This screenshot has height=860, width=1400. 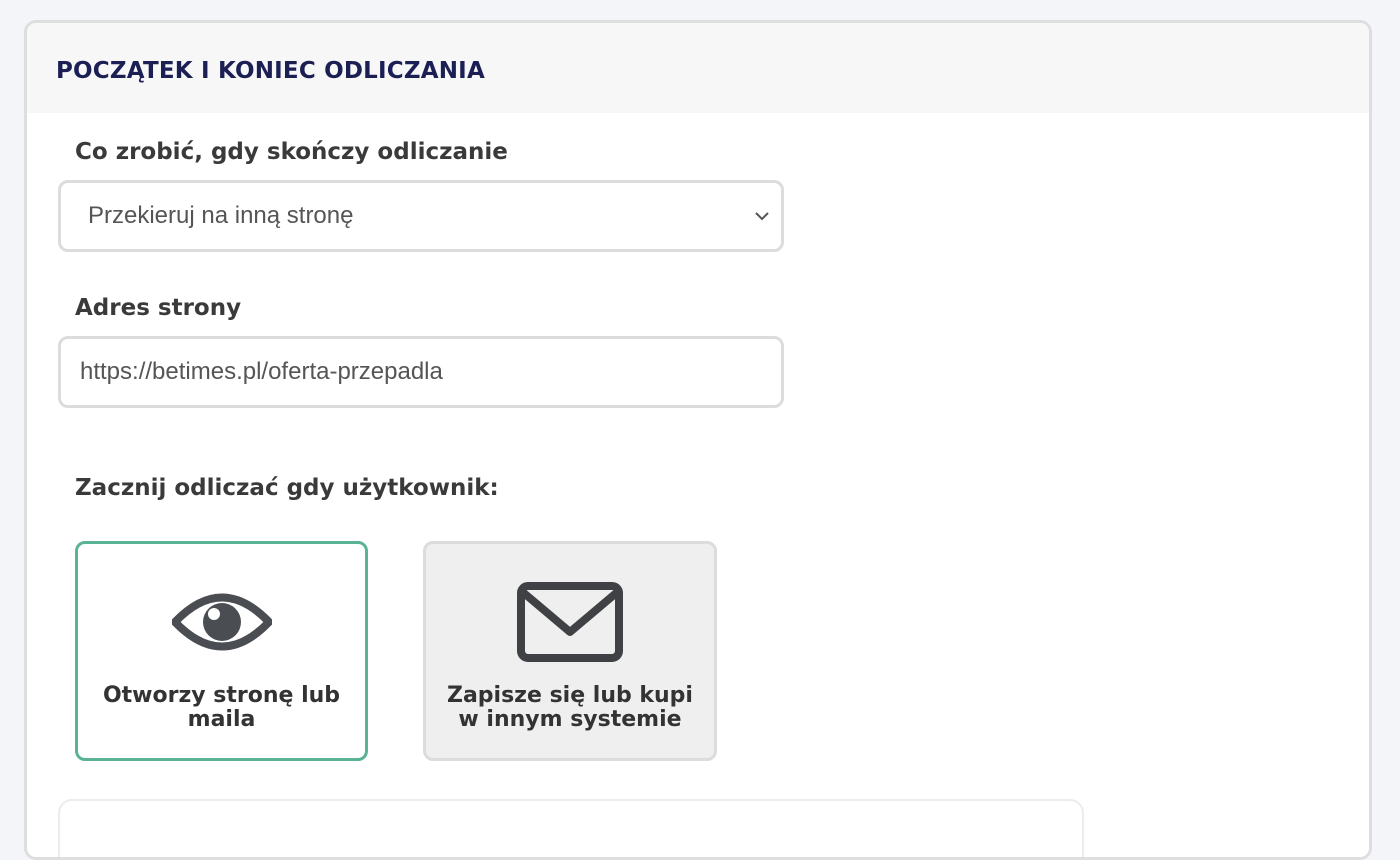 I want to click on option-label: Zapisze się lub kupi w innym systemie, so click(x=570, y=707).